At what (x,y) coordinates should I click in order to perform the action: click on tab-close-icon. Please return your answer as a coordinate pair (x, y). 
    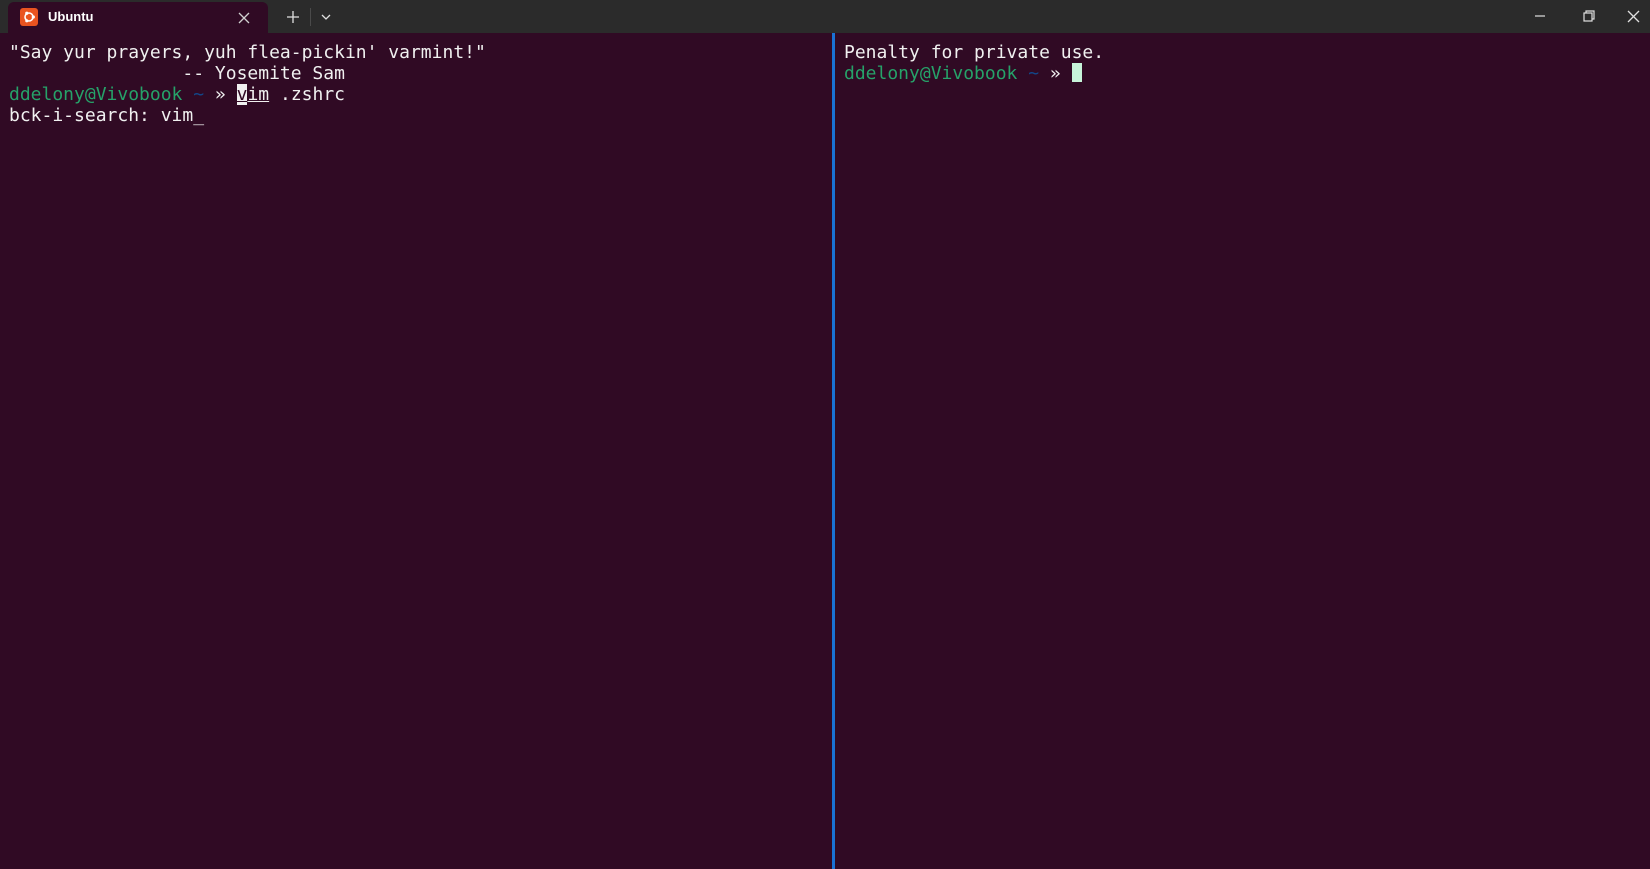
    Looking at the image, I should click on (244, 18).